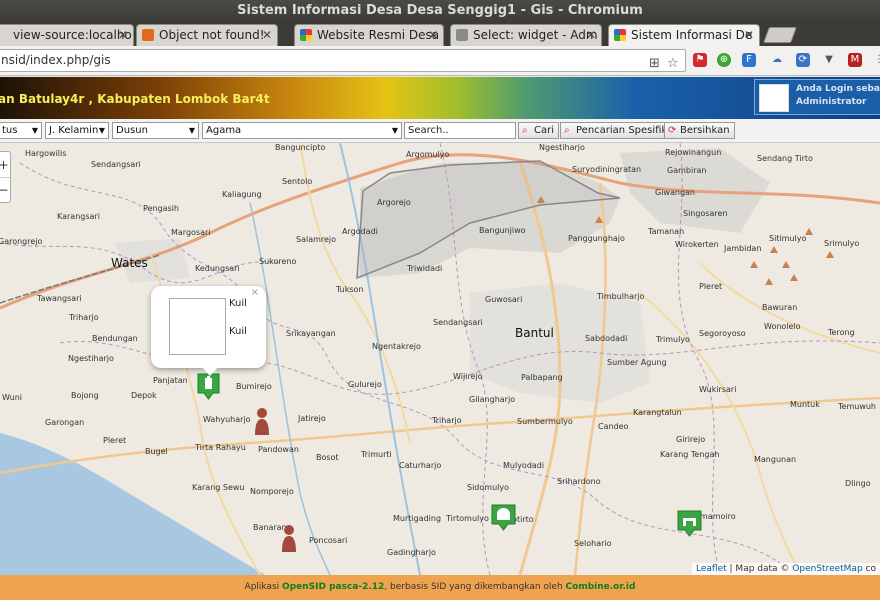 The width and height of the screenshot is (880, 600). Describe the element at coordinates (394, 130) in the screenshot. I see `chevron-down-icon: ▼` at that location.